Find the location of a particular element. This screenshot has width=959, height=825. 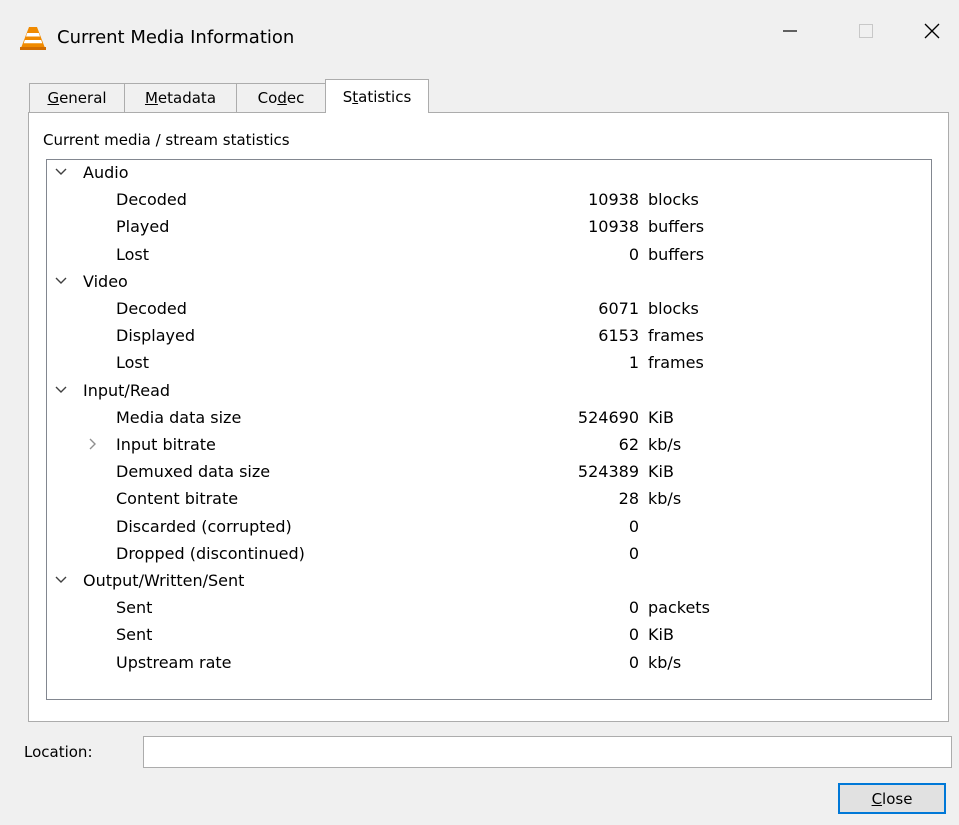

window-title: Current Media Information is located at coordinates (176, 37).